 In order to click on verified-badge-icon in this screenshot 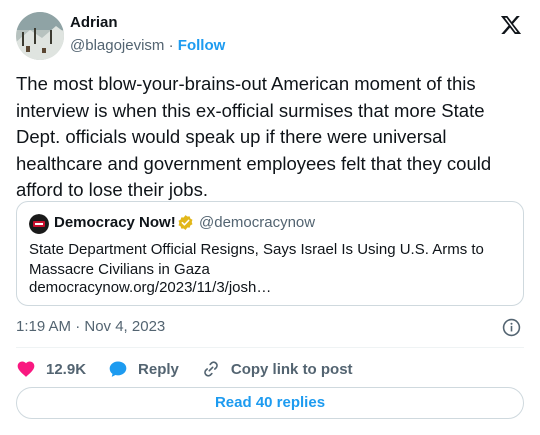, I will do `click(185, 222)`.